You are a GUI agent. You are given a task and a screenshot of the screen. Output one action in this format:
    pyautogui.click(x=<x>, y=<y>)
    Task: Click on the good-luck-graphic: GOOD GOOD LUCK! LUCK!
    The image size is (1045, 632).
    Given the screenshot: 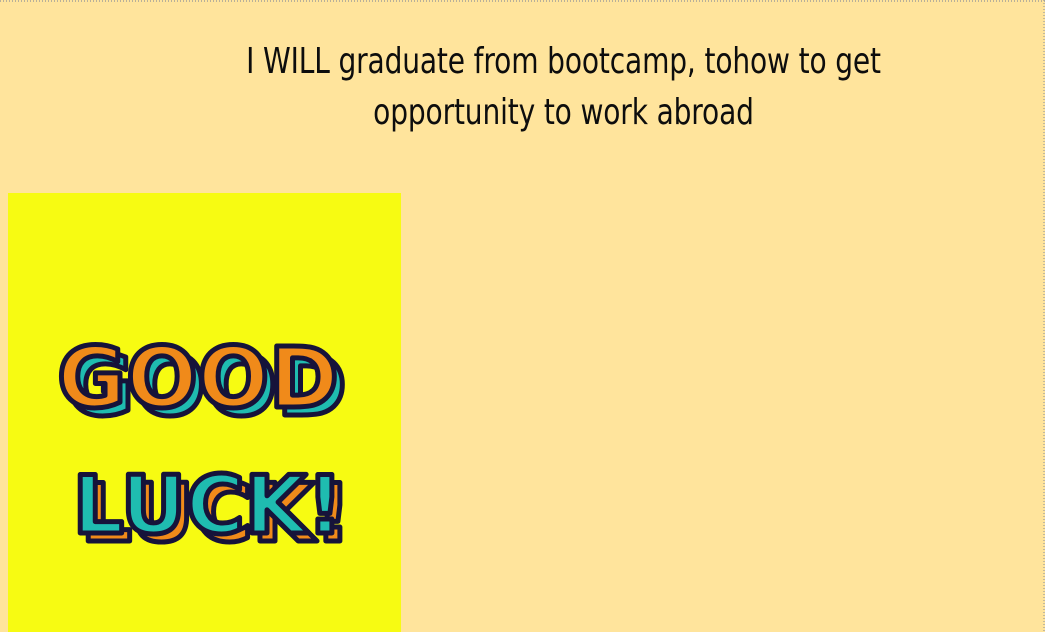 What is the action you would take?
    pyautogui.click(x=204, y=445)
    